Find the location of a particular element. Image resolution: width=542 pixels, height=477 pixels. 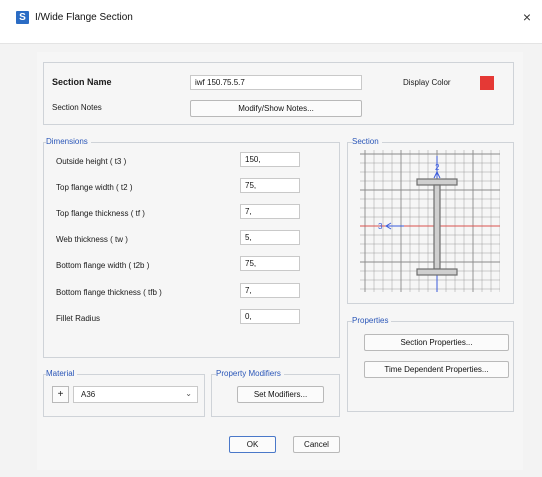

axis-3-label: 3 is located at coordinates (380, 226).